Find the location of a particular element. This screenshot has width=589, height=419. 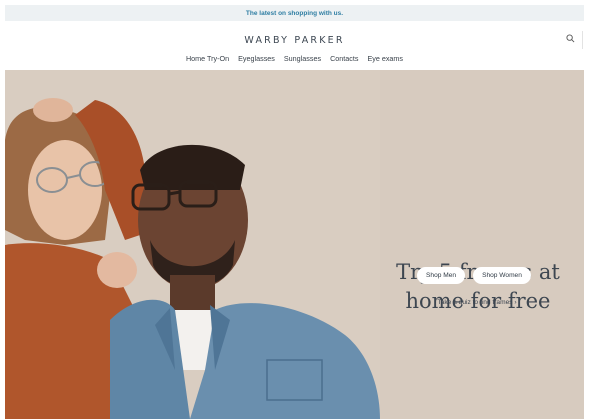

promo-banner: The latest on shopping with us. is located at coordinates (294, 13).